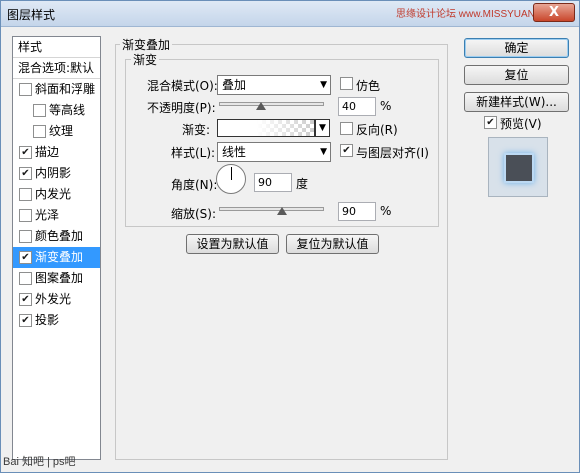  I want to click on opacity-input: 40, so click(357, 106).